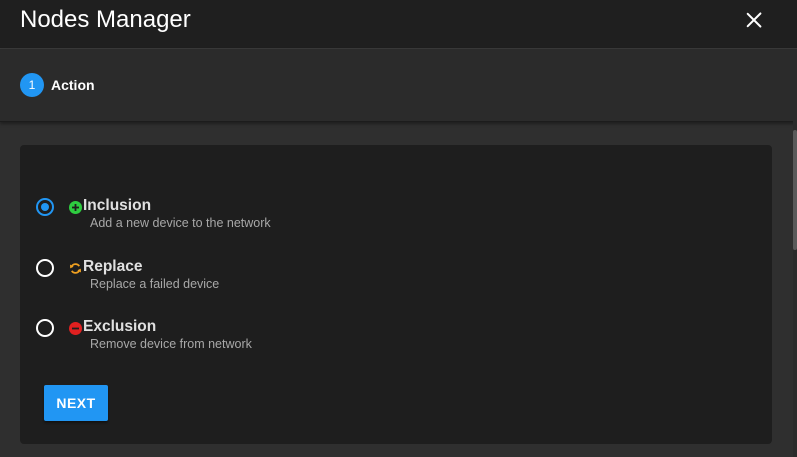 This screenshot has width=797, height=457. What do you see at coordinates (155, 284) in the screenshot?
I see `option-description-replace: Replace a failed device` at bounding box center [155, 284].